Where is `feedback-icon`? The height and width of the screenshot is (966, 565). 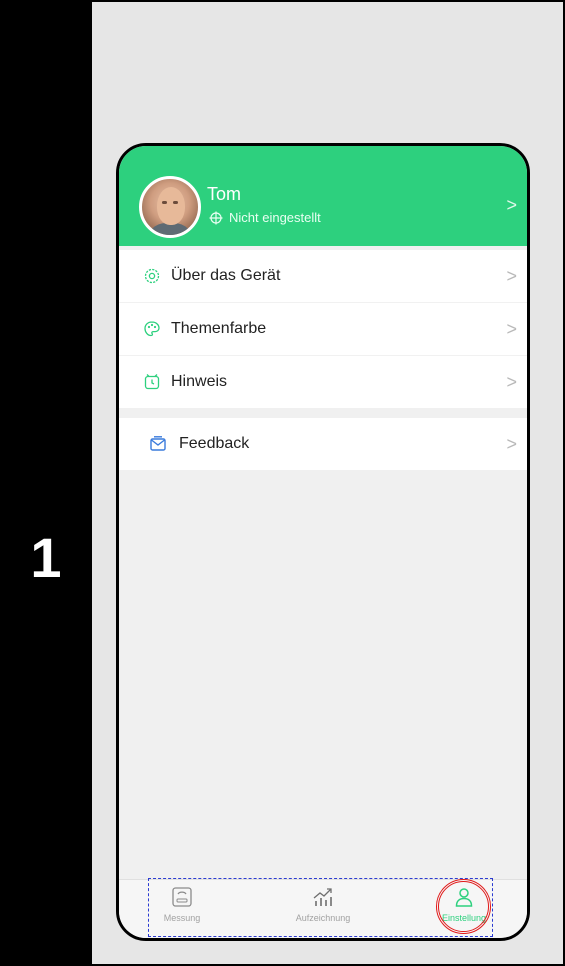
feedback-icon is located at coordinates (158, 443).